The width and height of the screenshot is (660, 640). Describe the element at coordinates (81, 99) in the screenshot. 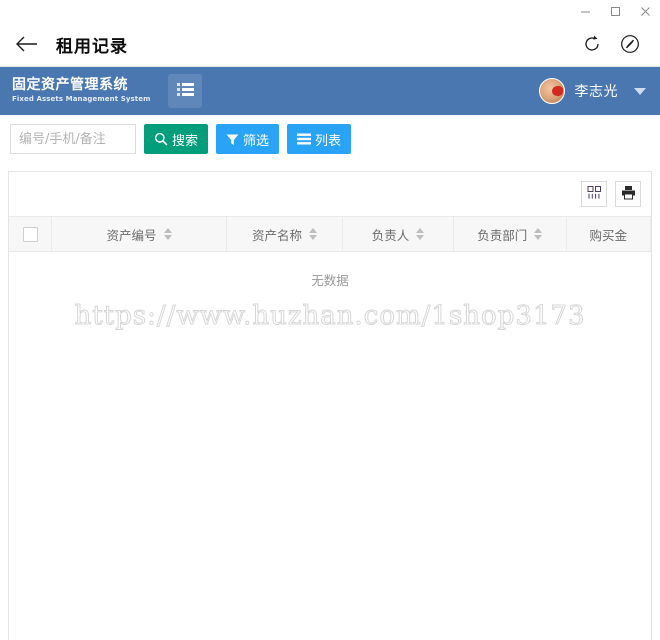

I see `brand-name-en: Fixed Assets Management System` at that location.